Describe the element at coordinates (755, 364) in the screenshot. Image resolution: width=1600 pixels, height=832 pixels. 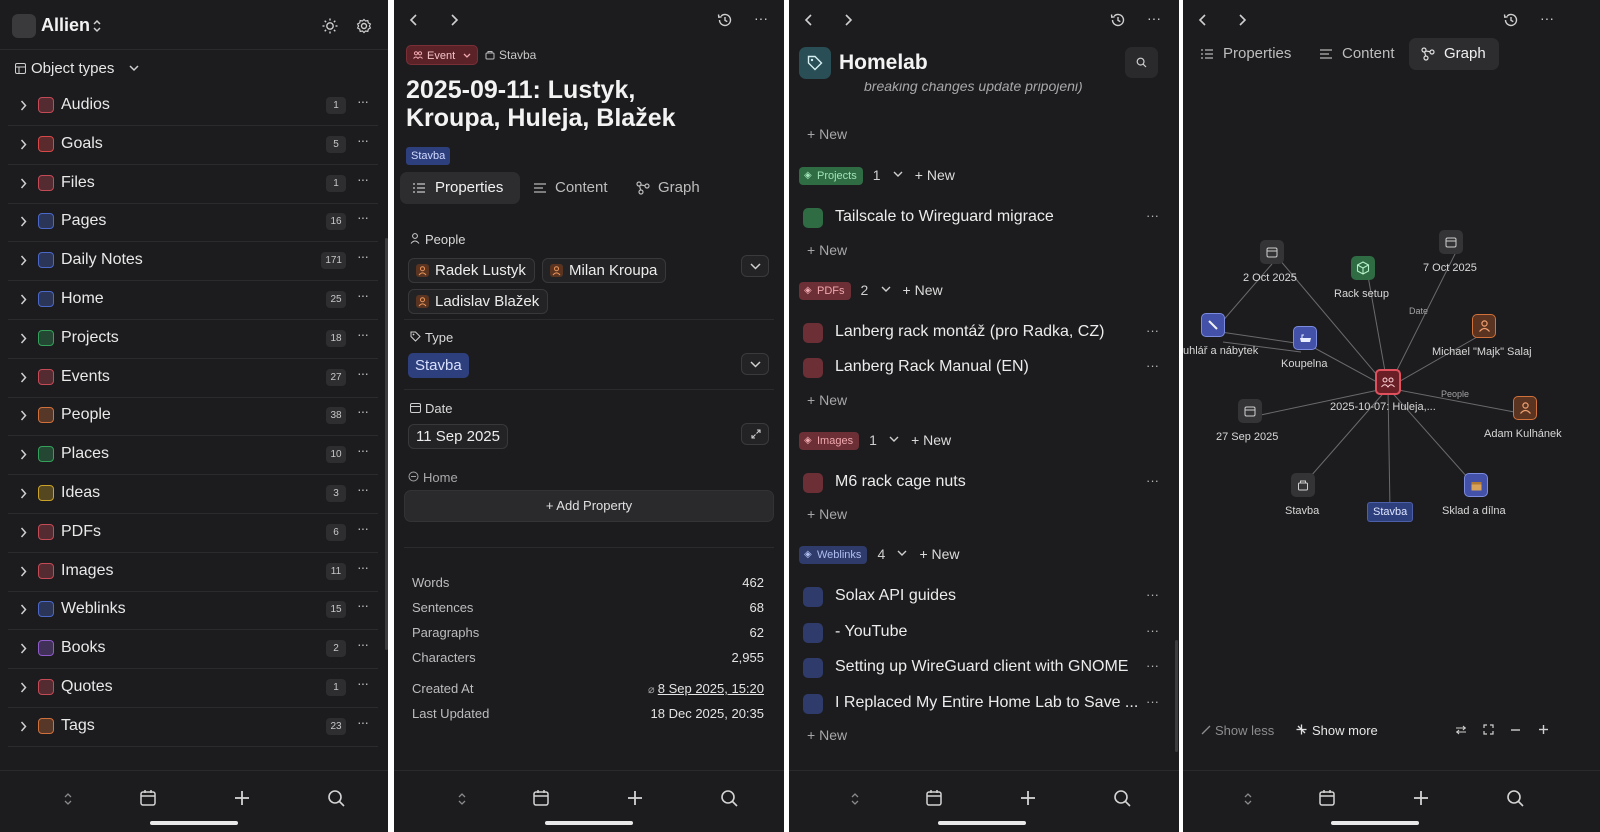
I see `type-dropdown-button` at that location.